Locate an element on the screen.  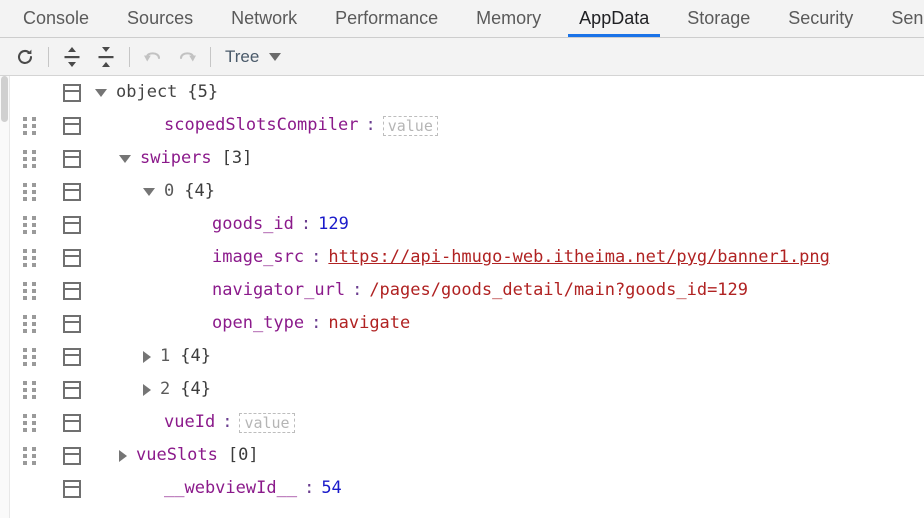
tree-node-count: {5} is located at coordinates (203, 92).